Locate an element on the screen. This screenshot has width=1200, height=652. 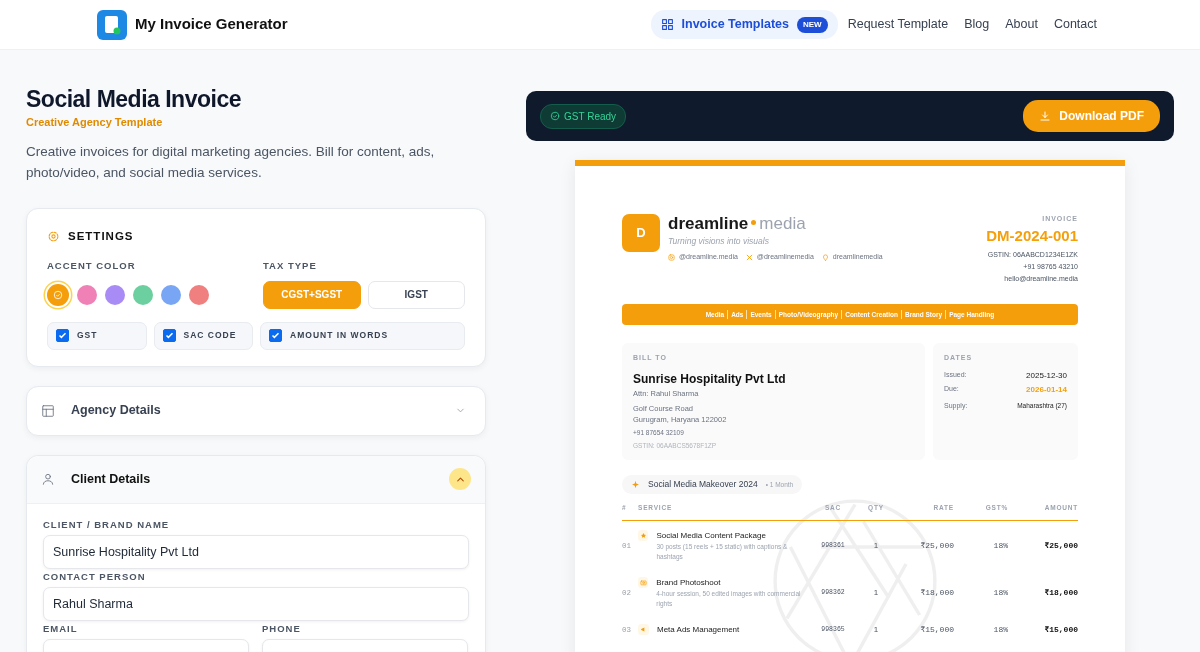
field-label: ACCENT COLOR is located at coordinates (92, 266).